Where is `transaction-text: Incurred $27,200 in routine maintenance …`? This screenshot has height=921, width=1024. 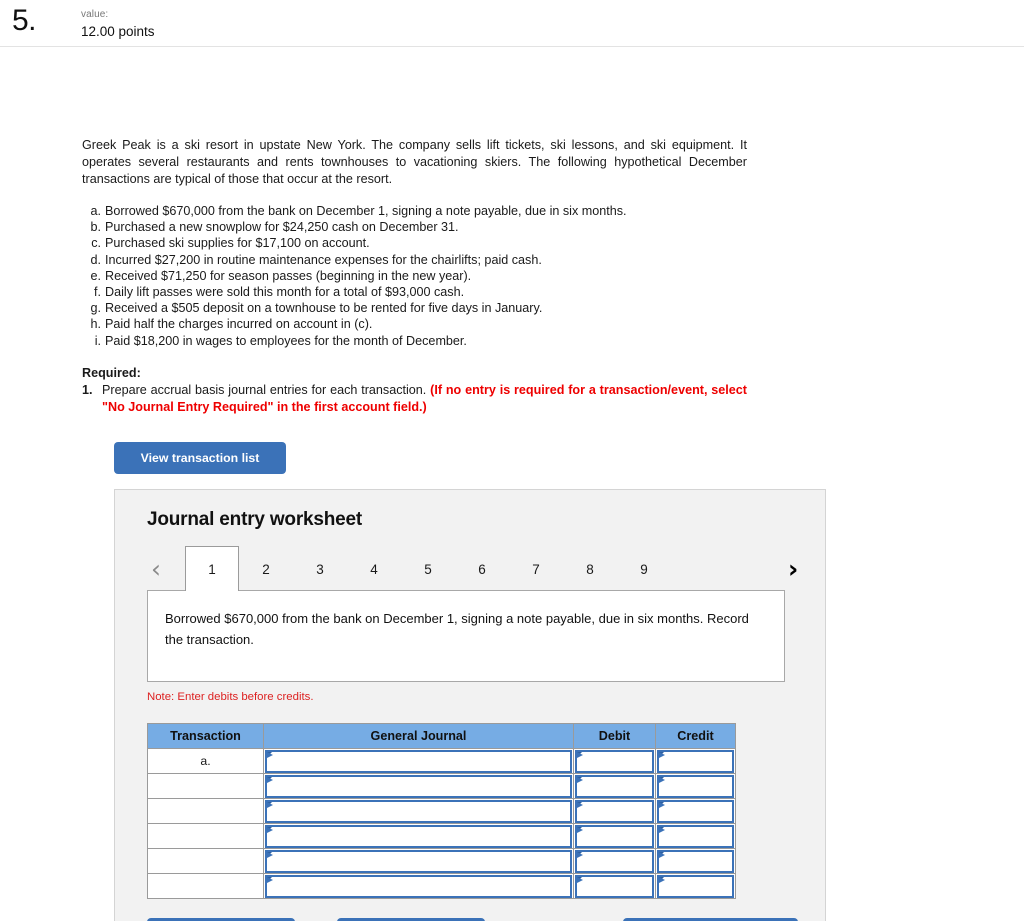
transaction-text: Incurred $27,200 in routine maintenance … is located at coordinates (323, 259).